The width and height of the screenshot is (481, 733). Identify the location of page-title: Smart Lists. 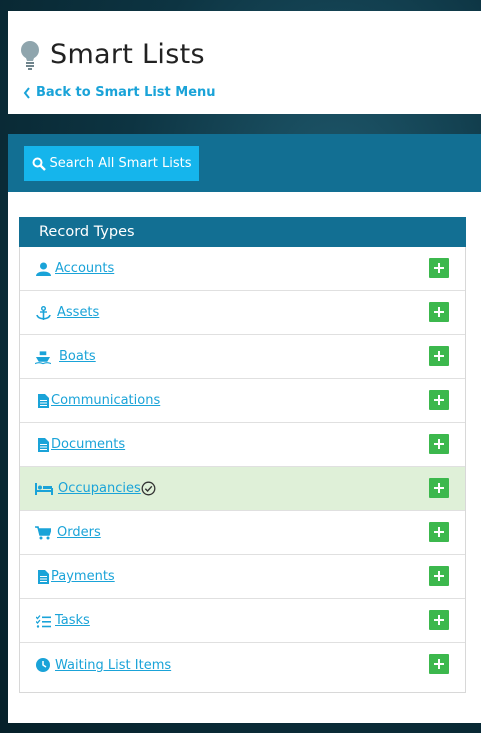
(127, 54).